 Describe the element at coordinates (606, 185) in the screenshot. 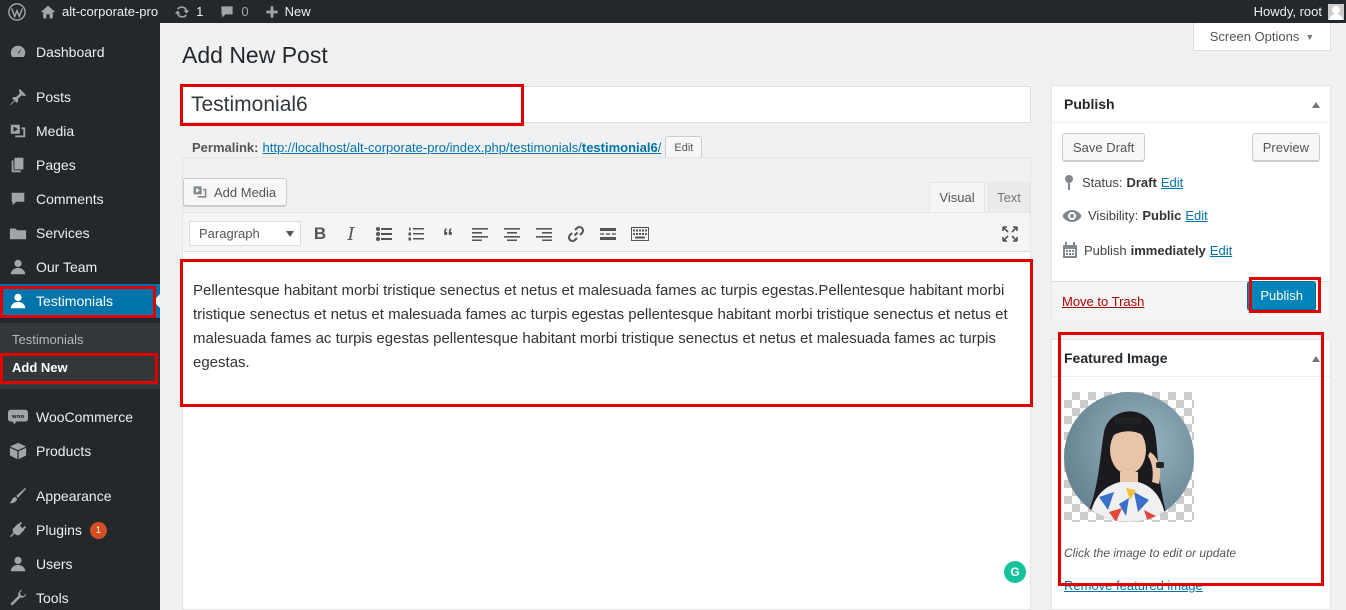

I see `editor-tools: Add Media Visual Text` at that location.